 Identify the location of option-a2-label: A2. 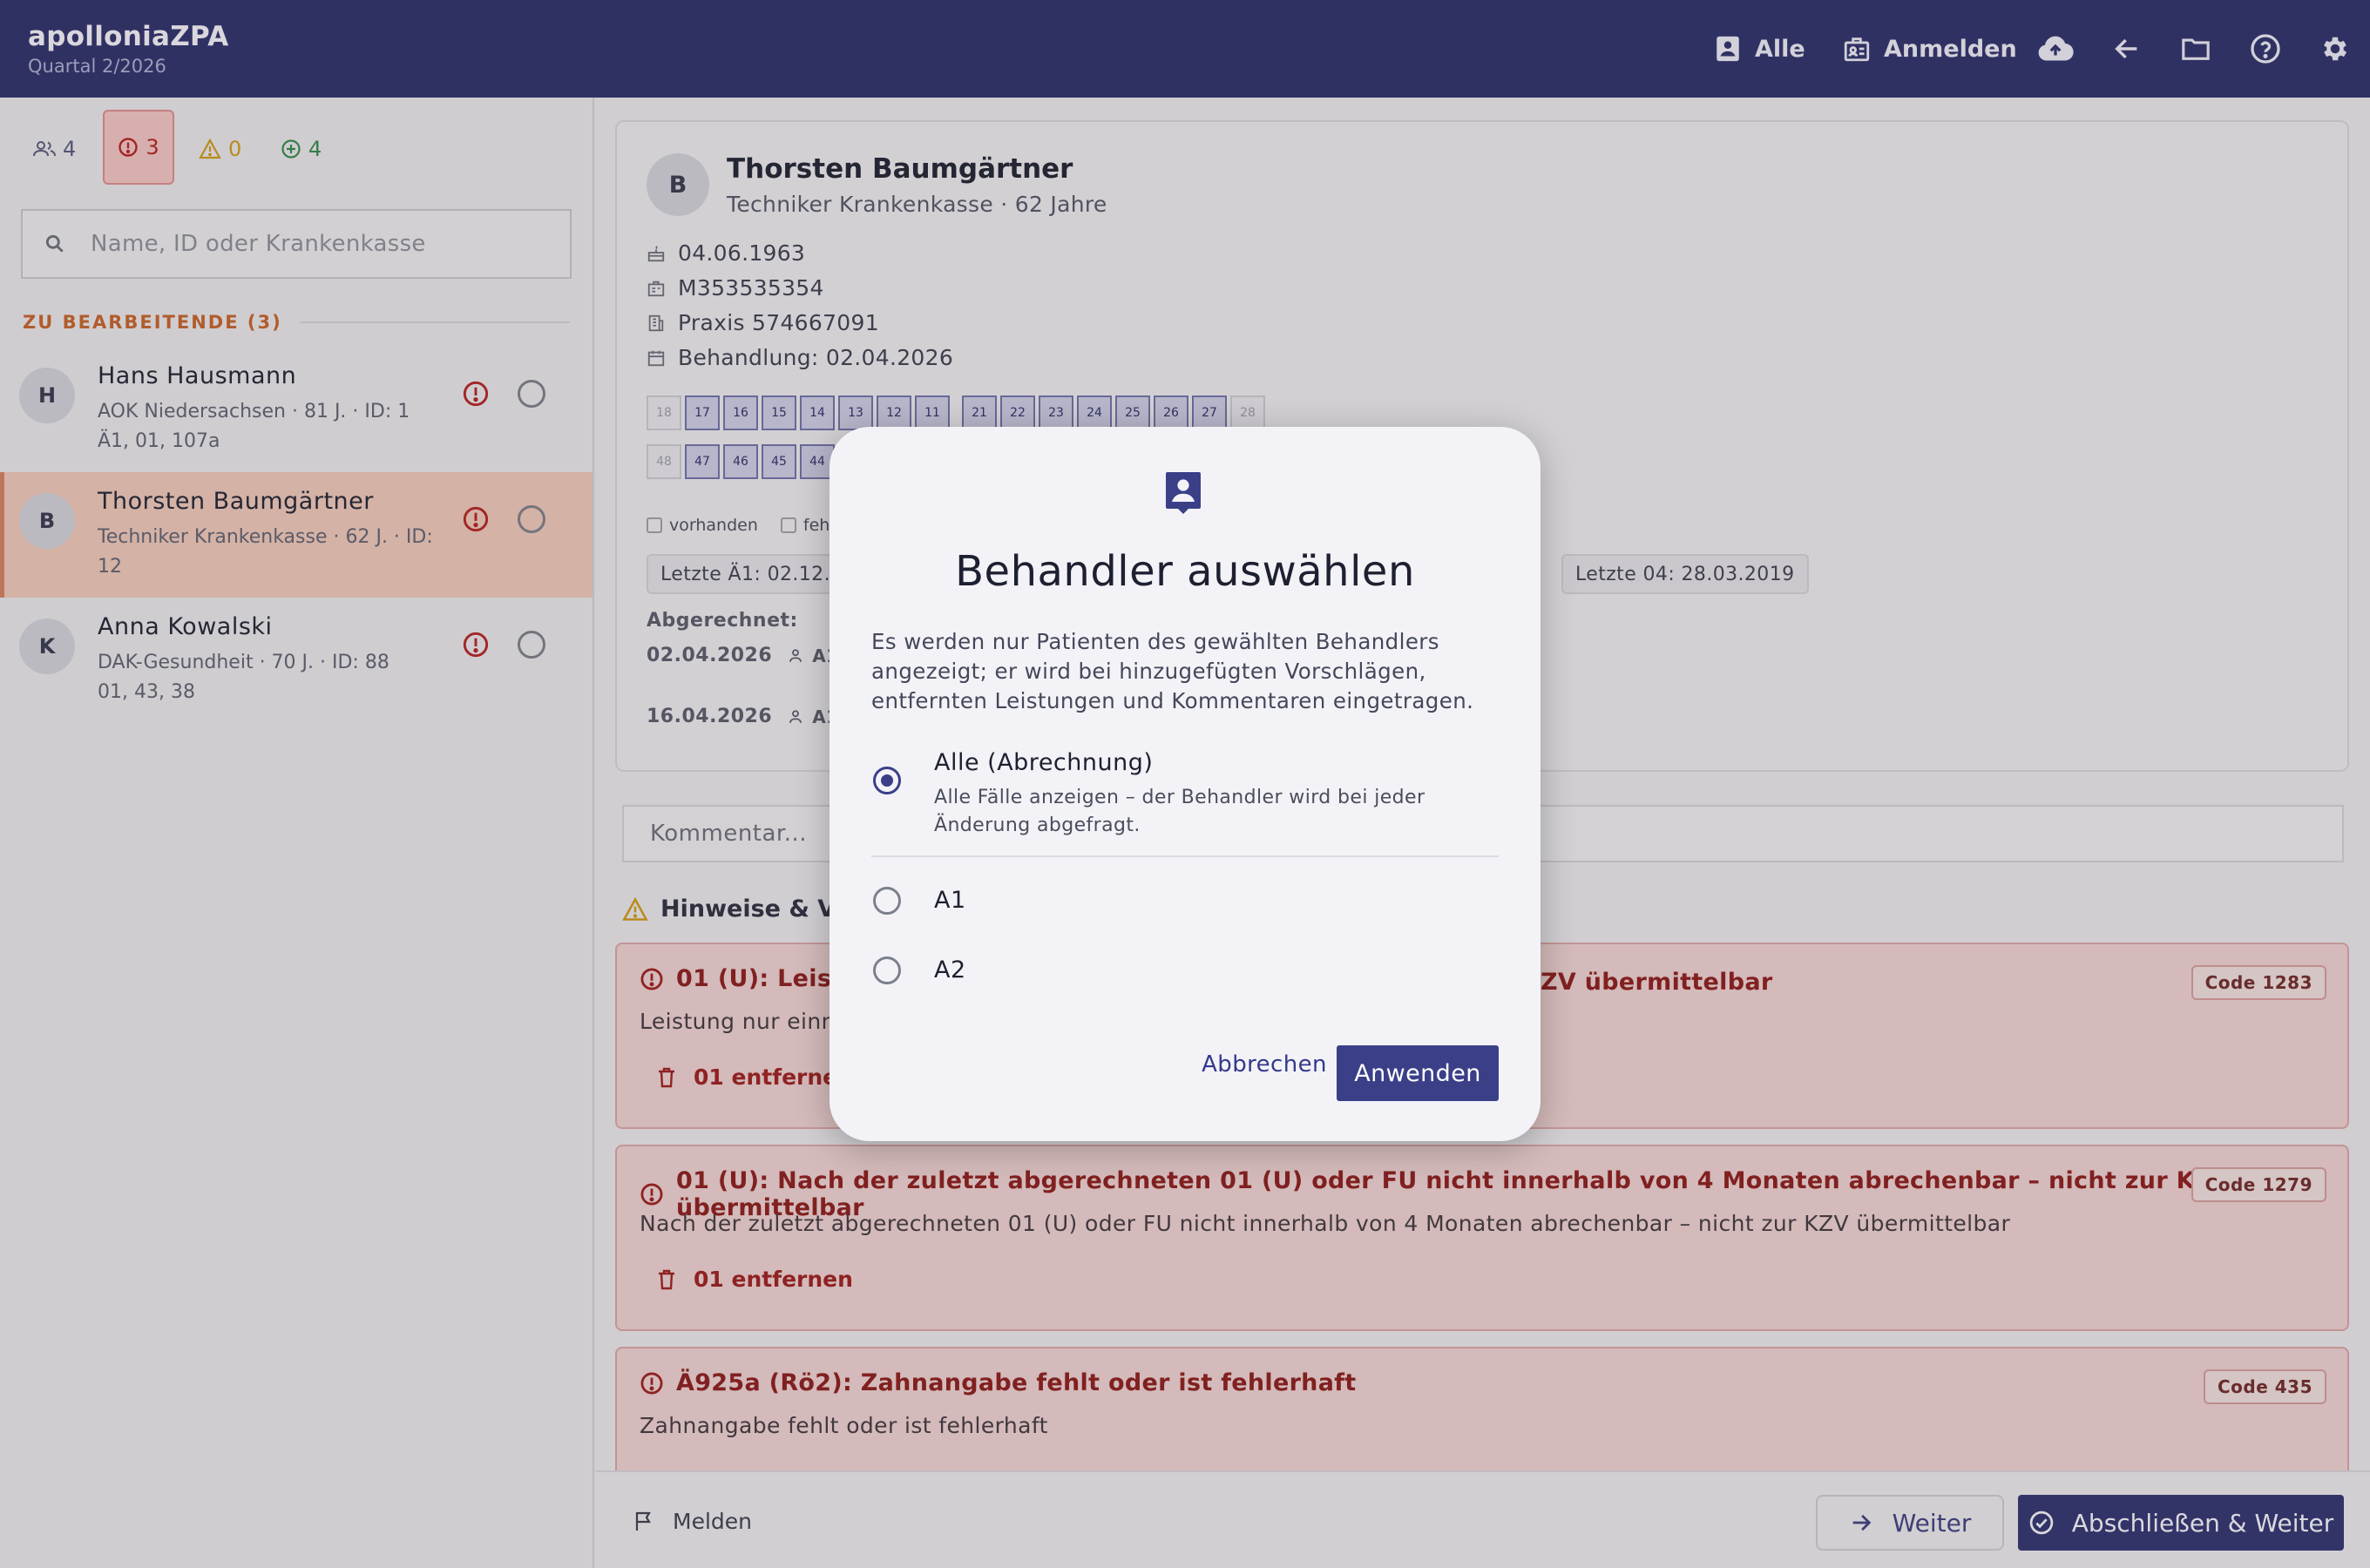
(950, 969).